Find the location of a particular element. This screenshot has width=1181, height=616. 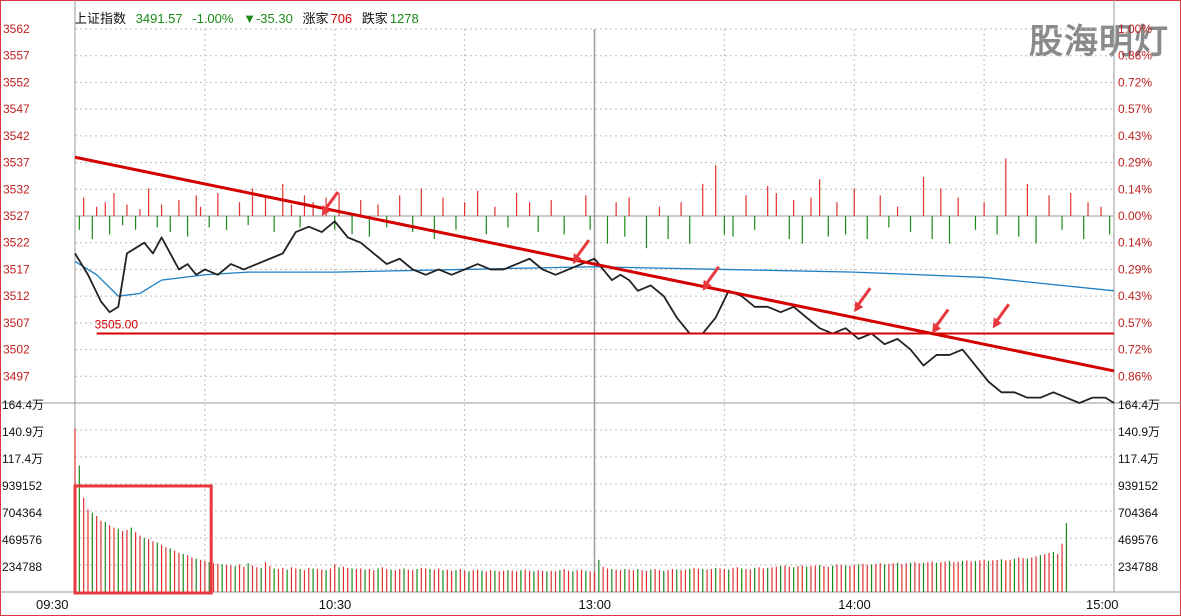

price-tick-label: 3552 is located at coordinates (16, 82).